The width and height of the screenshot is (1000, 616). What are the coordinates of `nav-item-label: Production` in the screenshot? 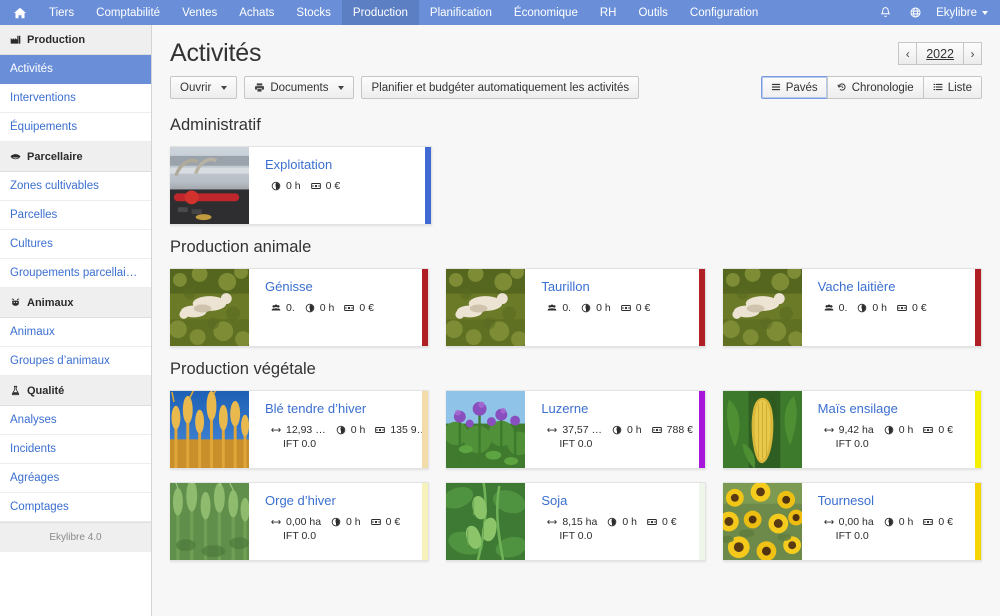 It's located at (380, 12).